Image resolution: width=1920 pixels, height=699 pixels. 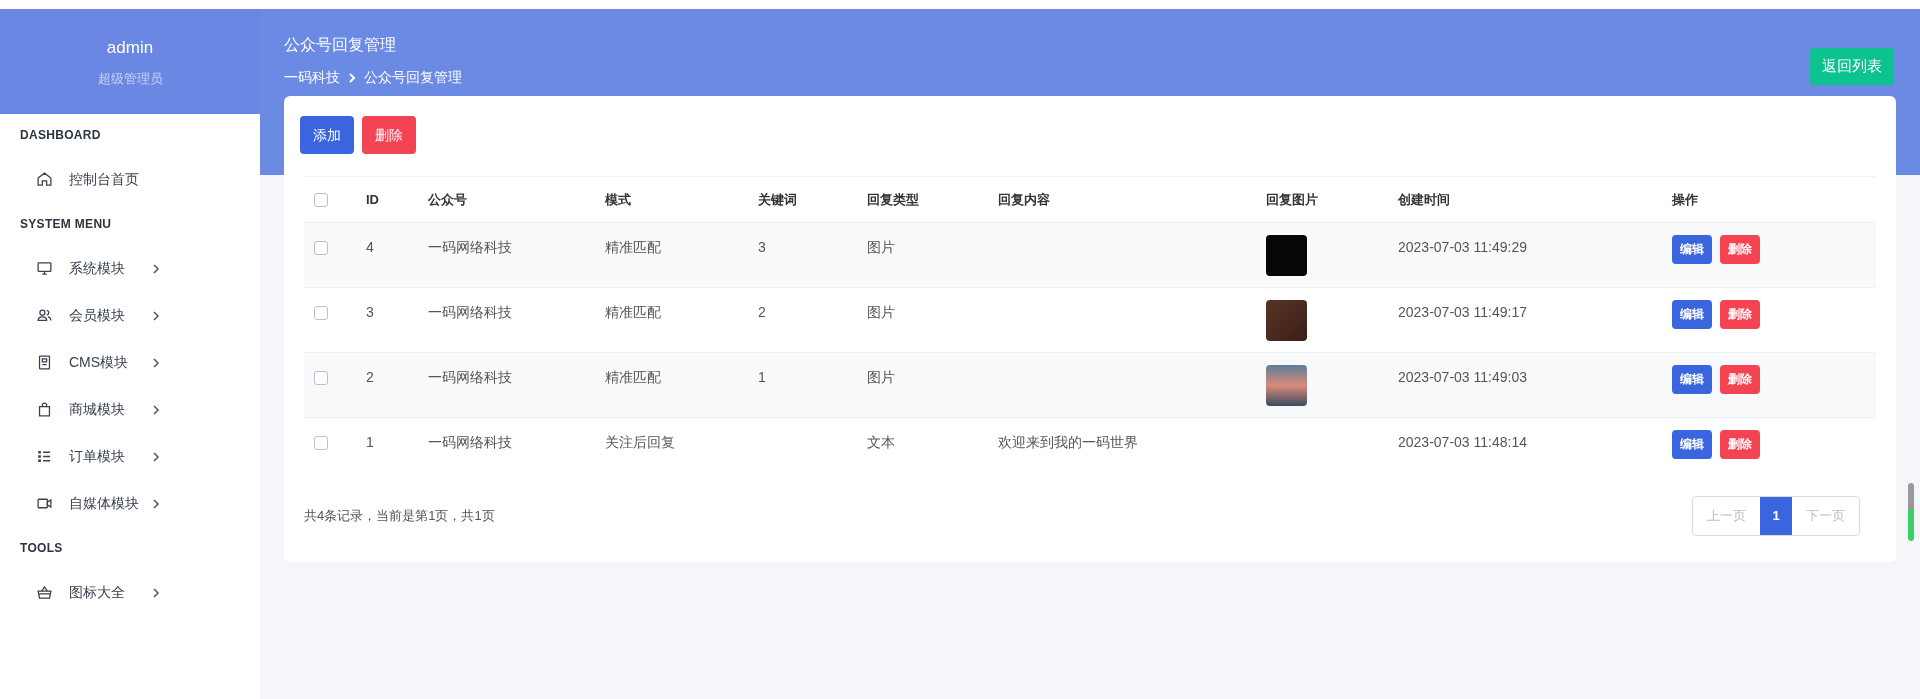 What do you see at coordinates (44, 179) in the screenshot?
I see `home-icon` at bounding box center [44, 179].